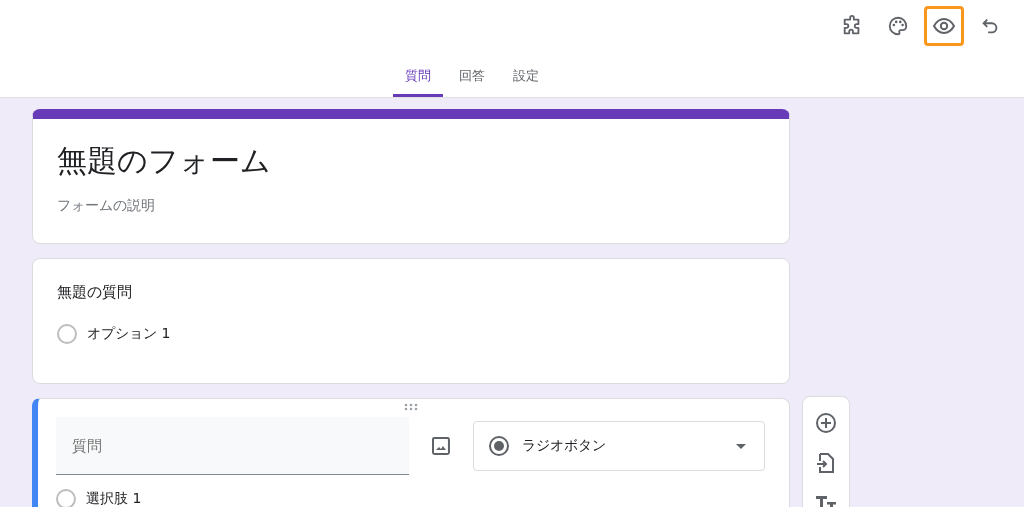 Image resolution: width=1024 pixels, height=507 pixels. Describe the element at coordinates (95, 292) in the screenshot. I see `question-title: 無題の質問` at that location.